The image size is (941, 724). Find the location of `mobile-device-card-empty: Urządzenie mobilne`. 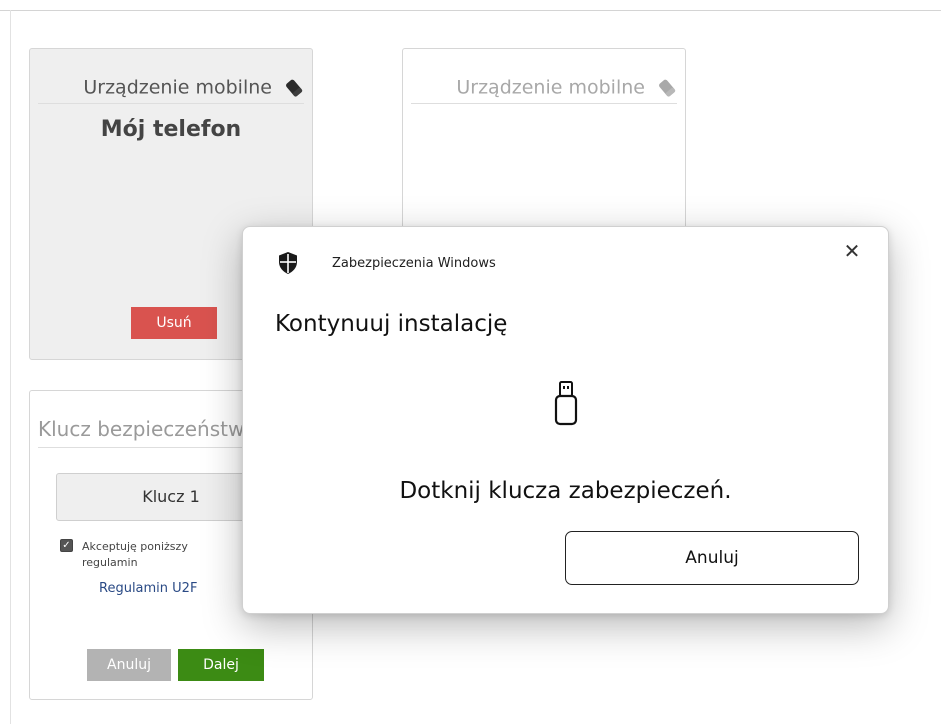

mobile-device-card-empty: Urządzenie mobilne is located at coordinates (544, 148).